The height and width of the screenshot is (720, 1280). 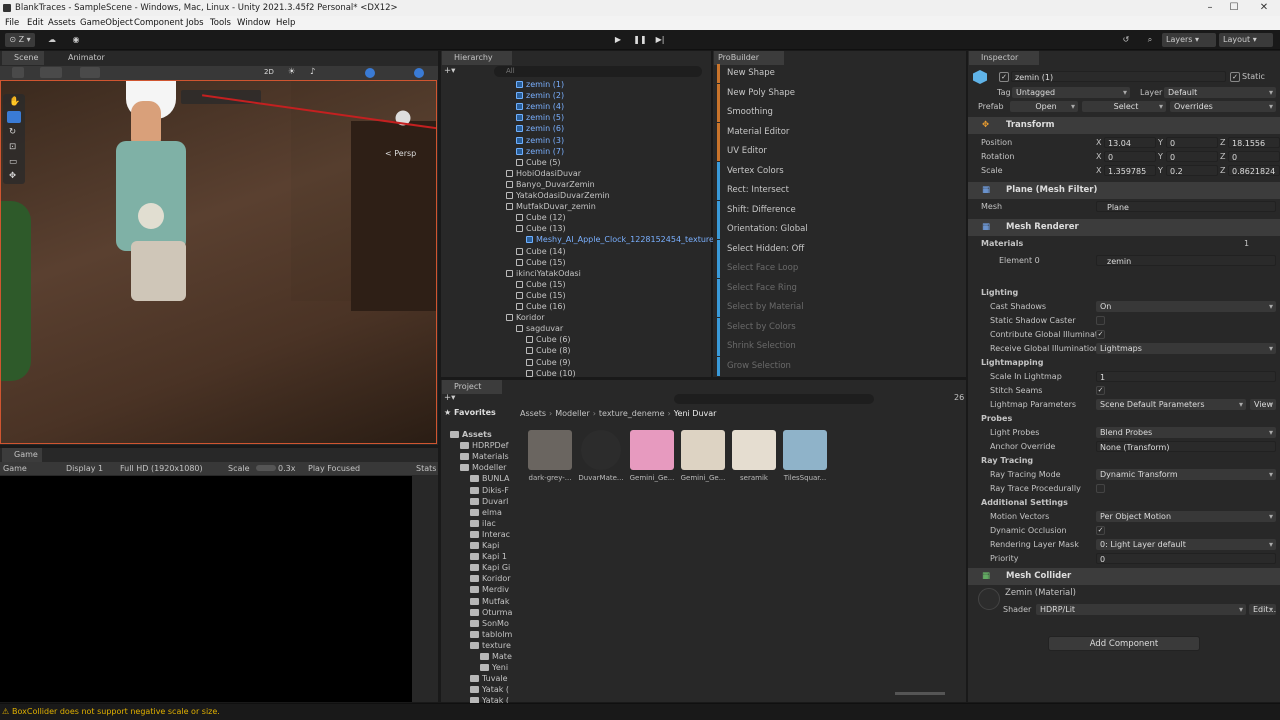 What do you see at coordinates (1124, 576) in the screenshot?
I see `mesh-collider-header: Mesh Collider` at bounding box center [1124, 576].